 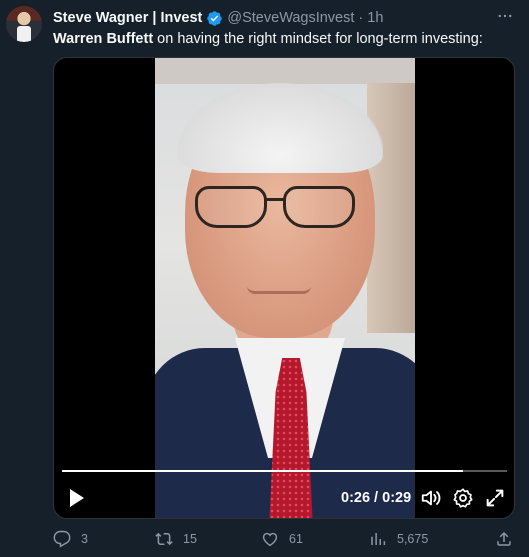 I want to click on current-time: 0:26, so click(x=356, y=498).